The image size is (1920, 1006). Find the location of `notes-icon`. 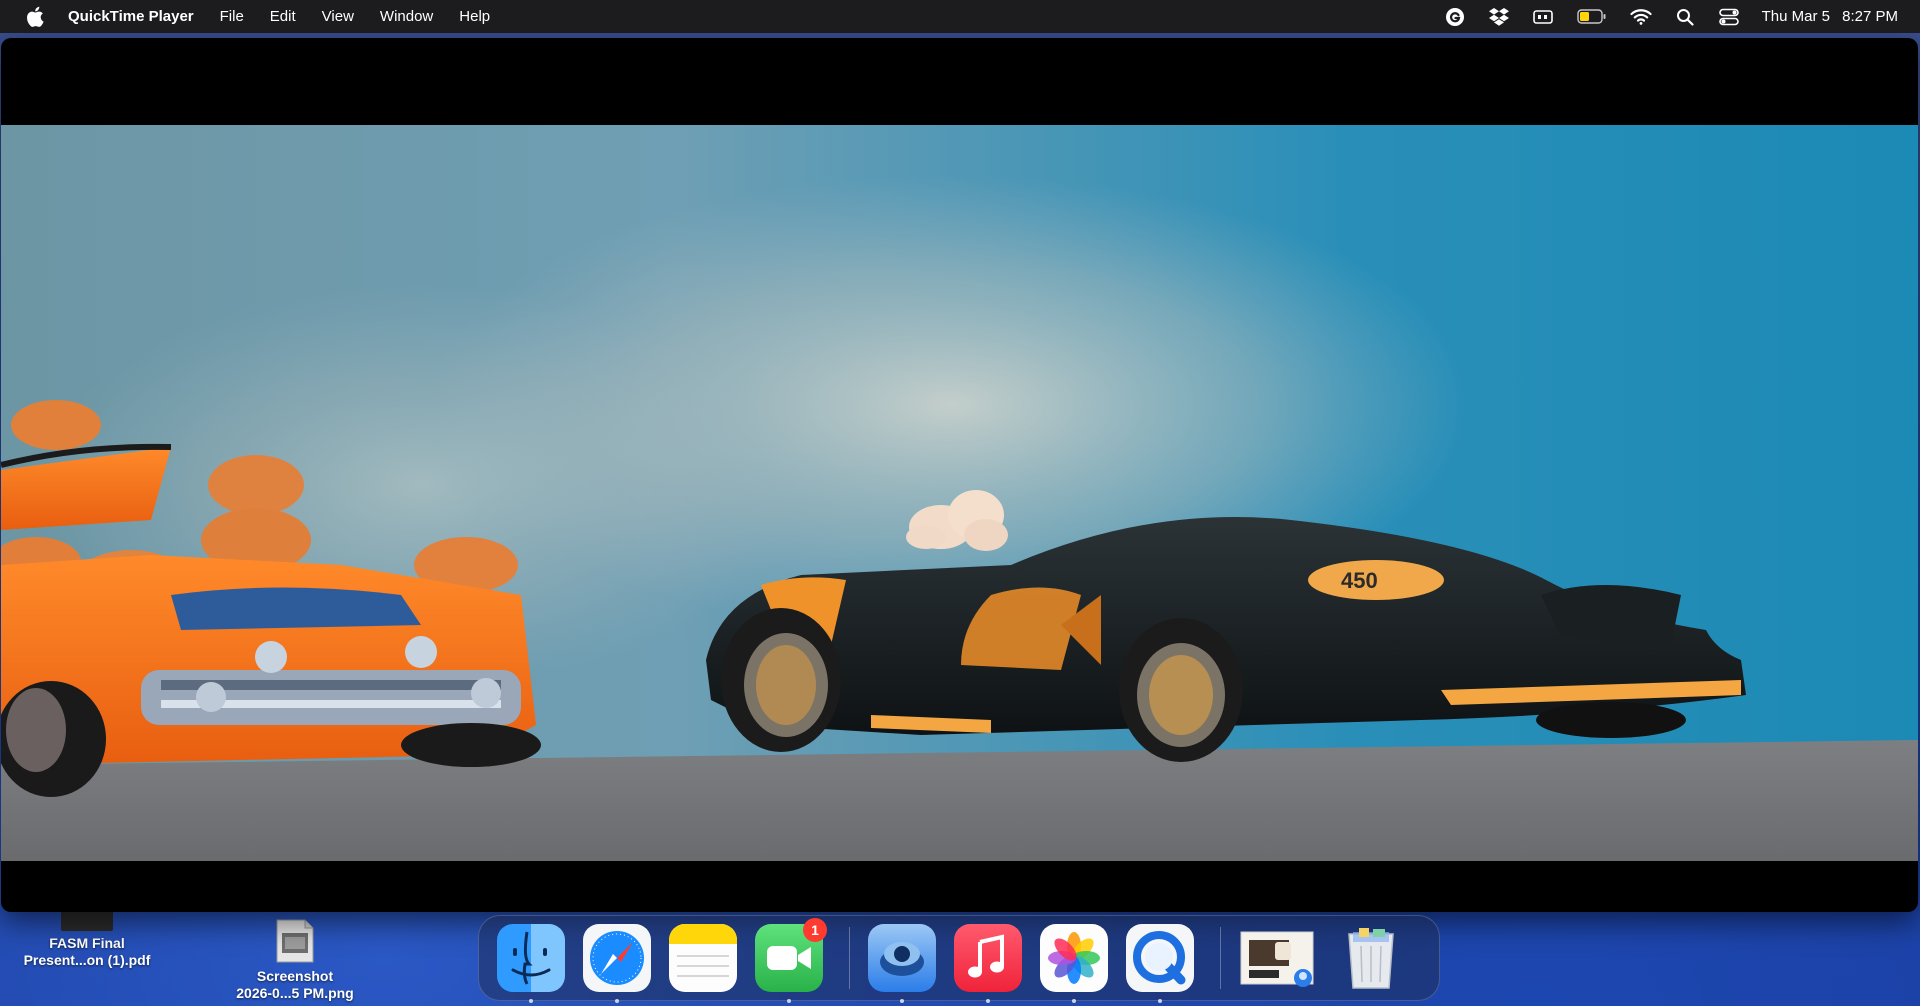

notes-icon is located at coordinates (703, 950).